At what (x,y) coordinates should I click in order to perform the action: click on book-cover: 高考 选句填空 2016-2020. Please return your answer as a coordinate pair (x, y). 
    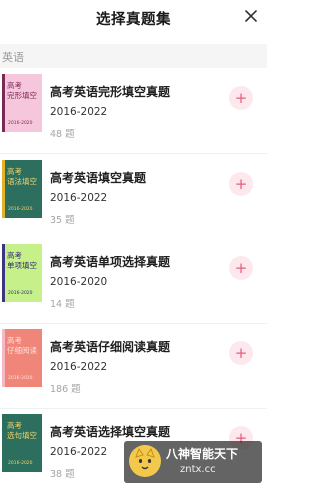
    Looking at the image, I should click on (22, 443).